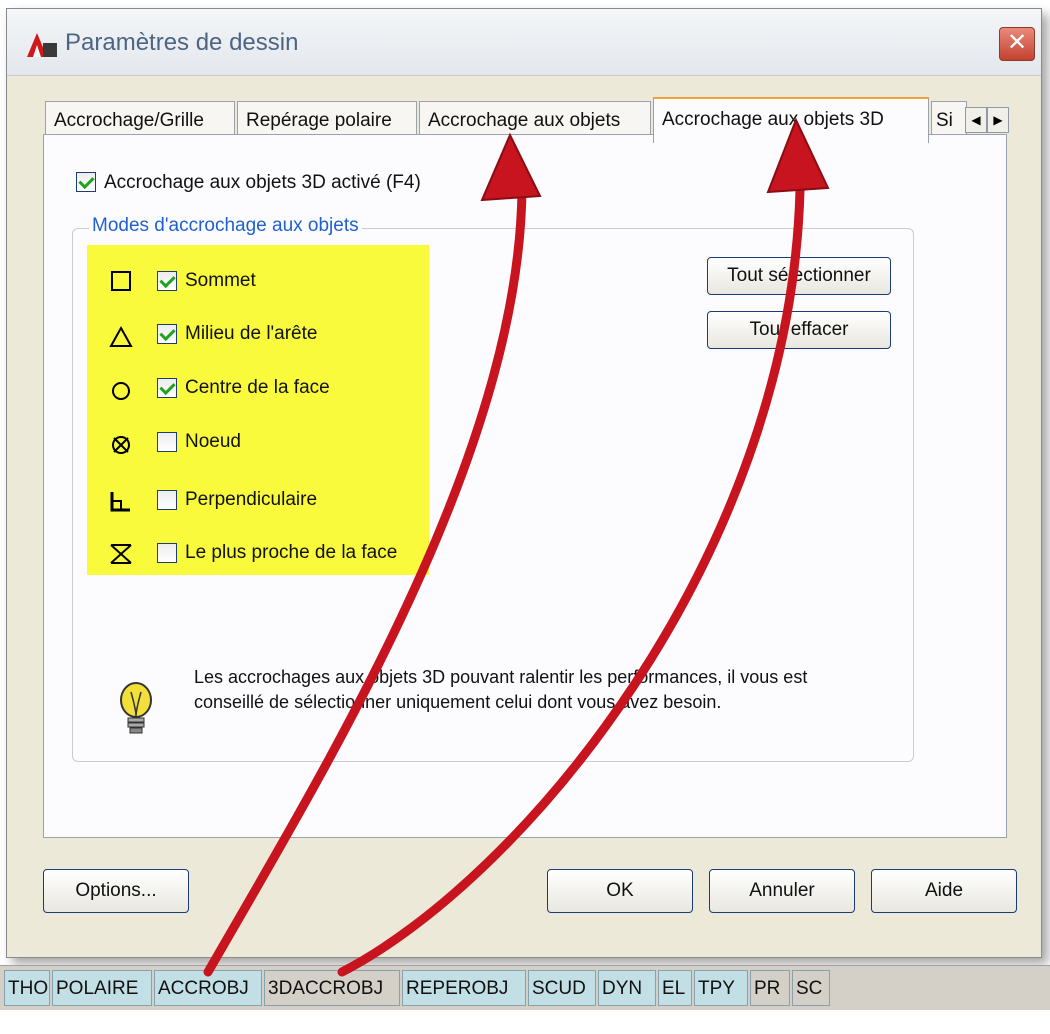 Image resolution: width=1050 pixels, height=1034 pixels. Describe the element at coordinates (121, 554) in the screenshot. I see `hourglass-icon` at that location.